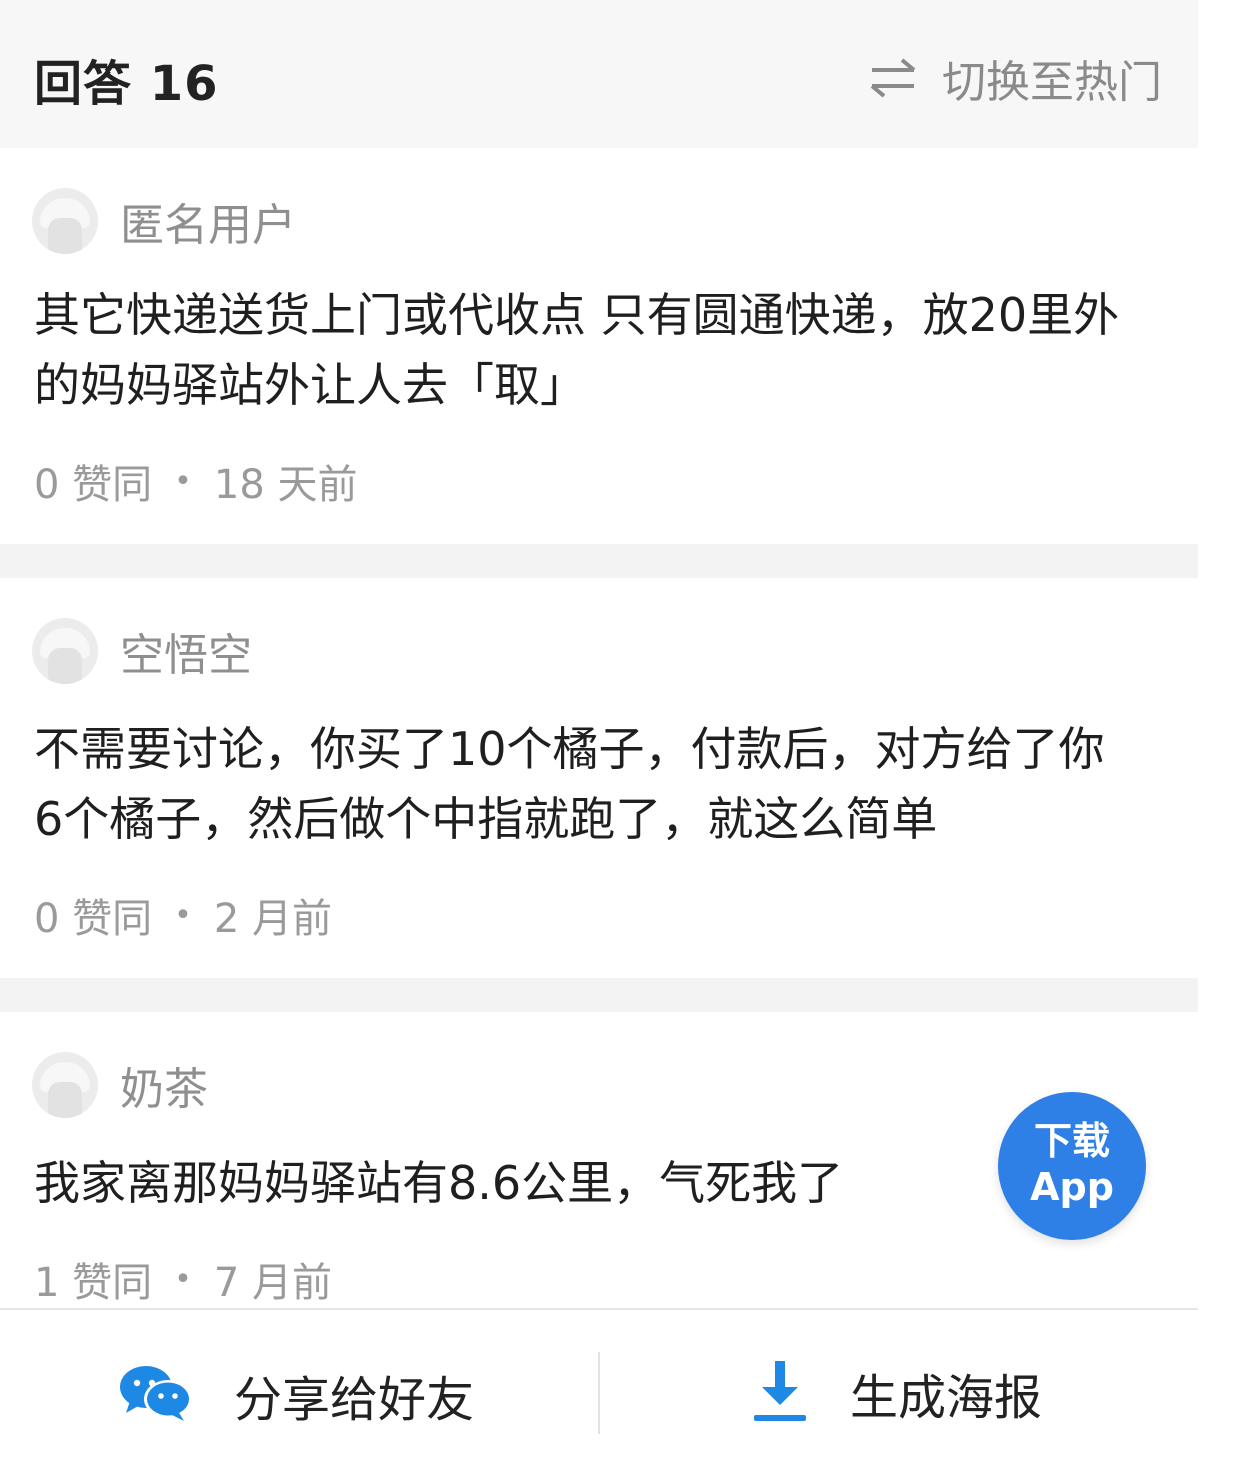 The width and height of the screenshot is (1240, 1460). Describe the element at coordinates (780, 1393) in the screenshot. I see `download-icon` at that location.